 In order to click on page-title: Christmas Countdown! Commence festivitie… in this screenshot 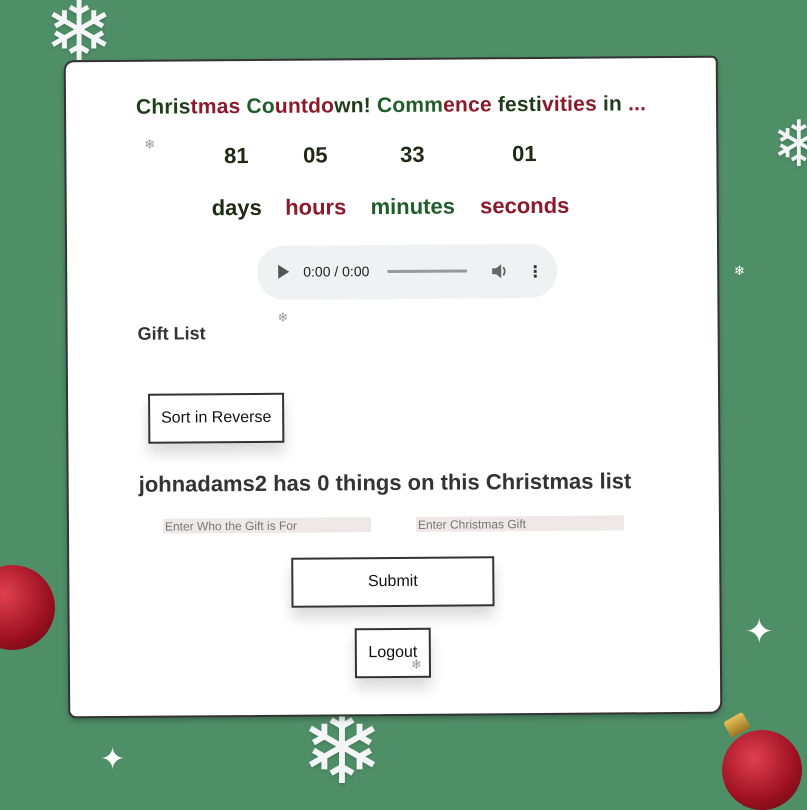, I will do `click(391, 106)`.